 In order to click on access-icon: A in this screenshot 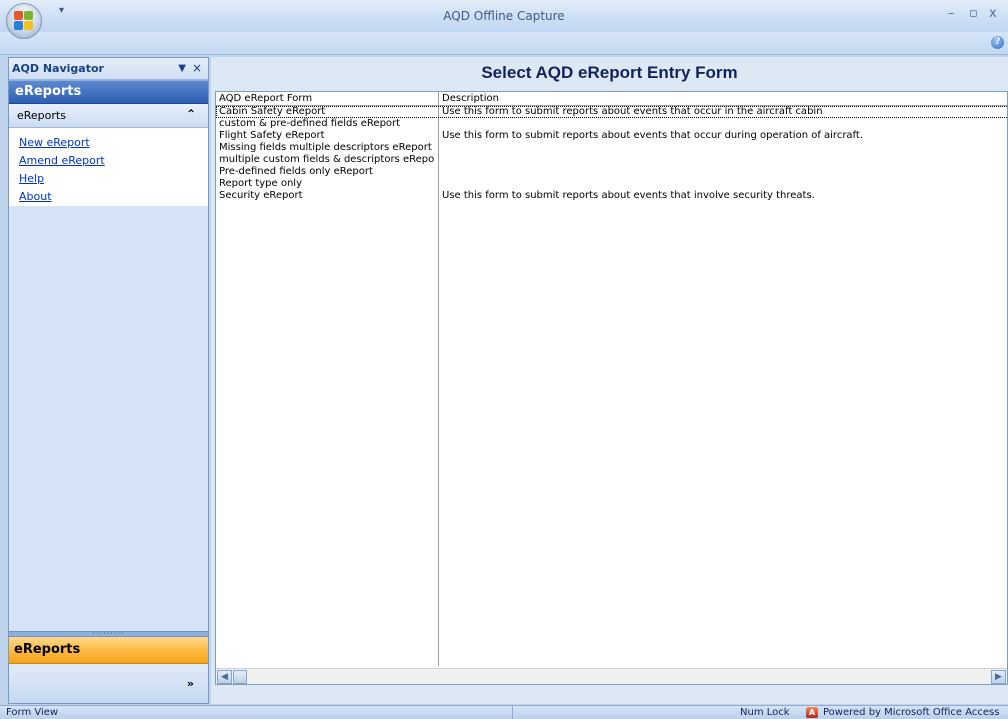, I will do `click(812, 712)`.